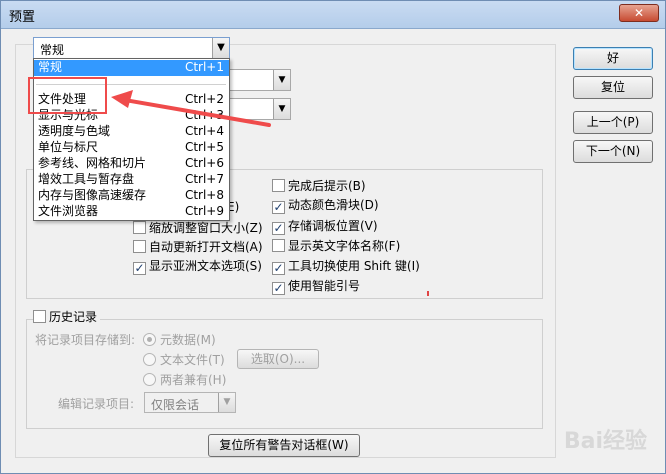 The width and height of the screenshot is (666, 474). What do you see at coordinates (192, 360) in the screenshot?
I see `radio-label: 文本文件(T)` at bounding box center [192, 360].